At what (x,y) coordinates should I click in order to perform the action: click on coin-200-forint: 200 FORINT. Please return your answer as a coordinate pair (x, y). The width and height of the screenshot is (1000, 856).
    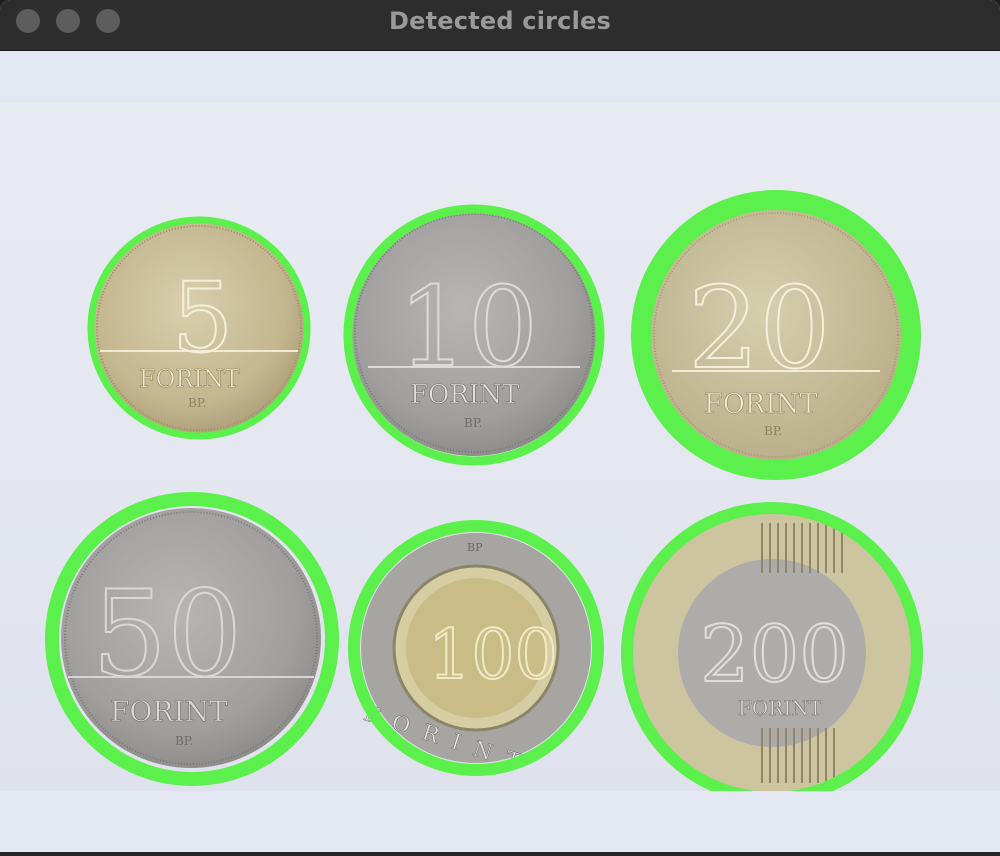
    Looking at the image, I should click on (772, 653).